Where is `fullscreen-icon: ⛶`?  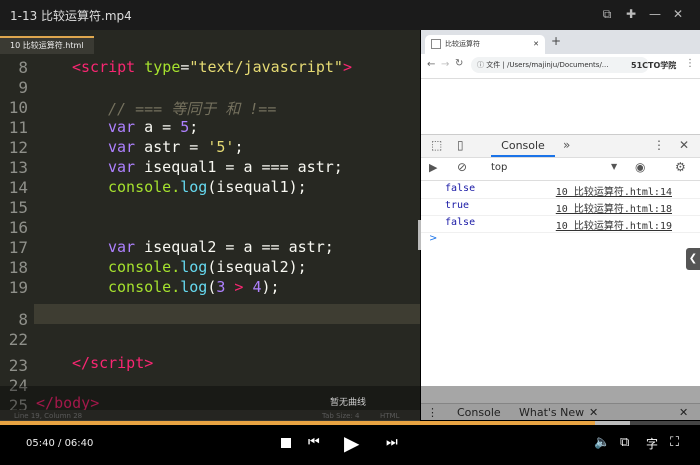 fullscreen-icon: ⛶ is located at coordinates (675, 442).